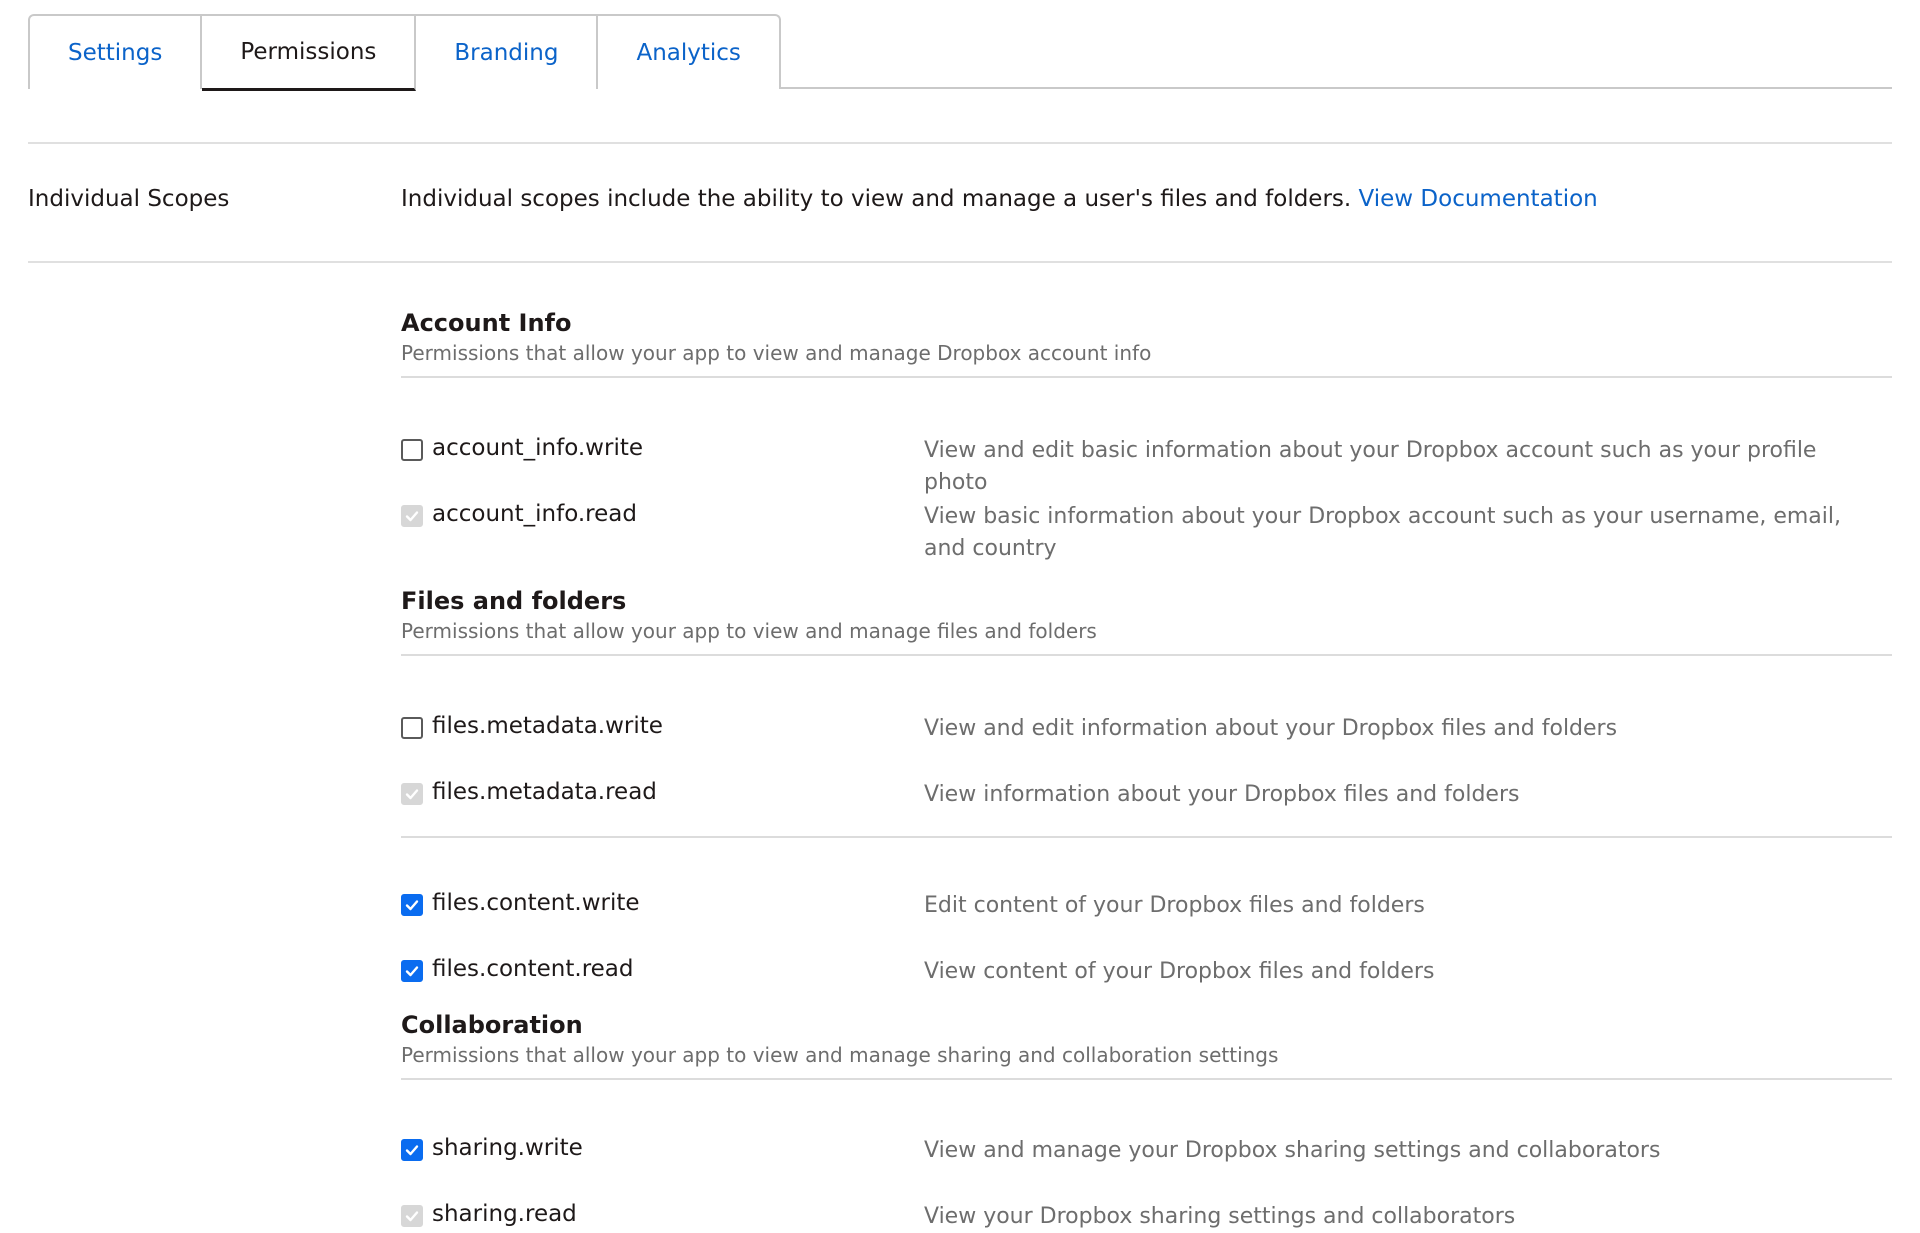  I want to click on section-title: Collaboration, so click(492, 1025).